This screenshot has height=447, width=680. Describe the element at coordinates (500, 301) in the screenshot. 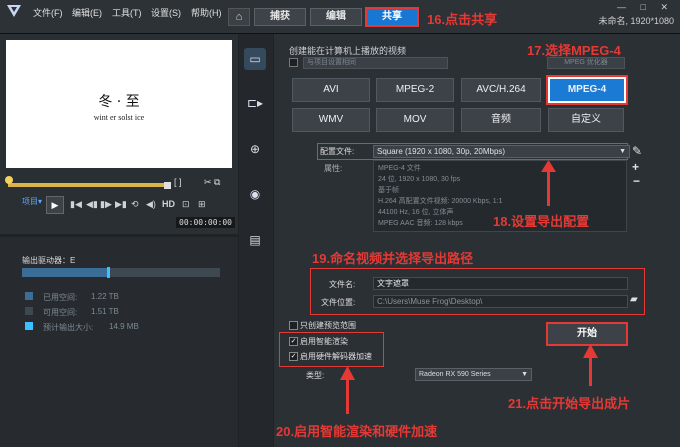

I see `location-input: C:\Users\Muse Frog\Desktop\` at that location.